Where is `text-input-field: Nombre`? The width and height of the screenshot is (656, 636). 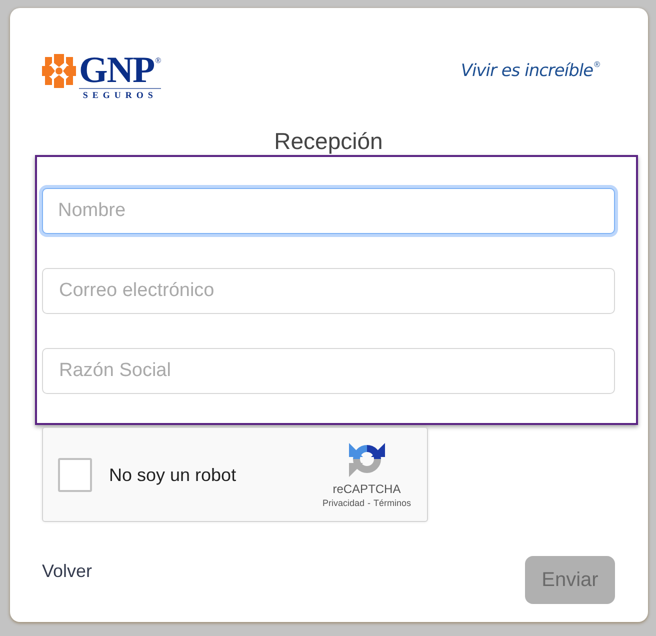 text-input-field: Nombre is located at coordinates (328, 211).